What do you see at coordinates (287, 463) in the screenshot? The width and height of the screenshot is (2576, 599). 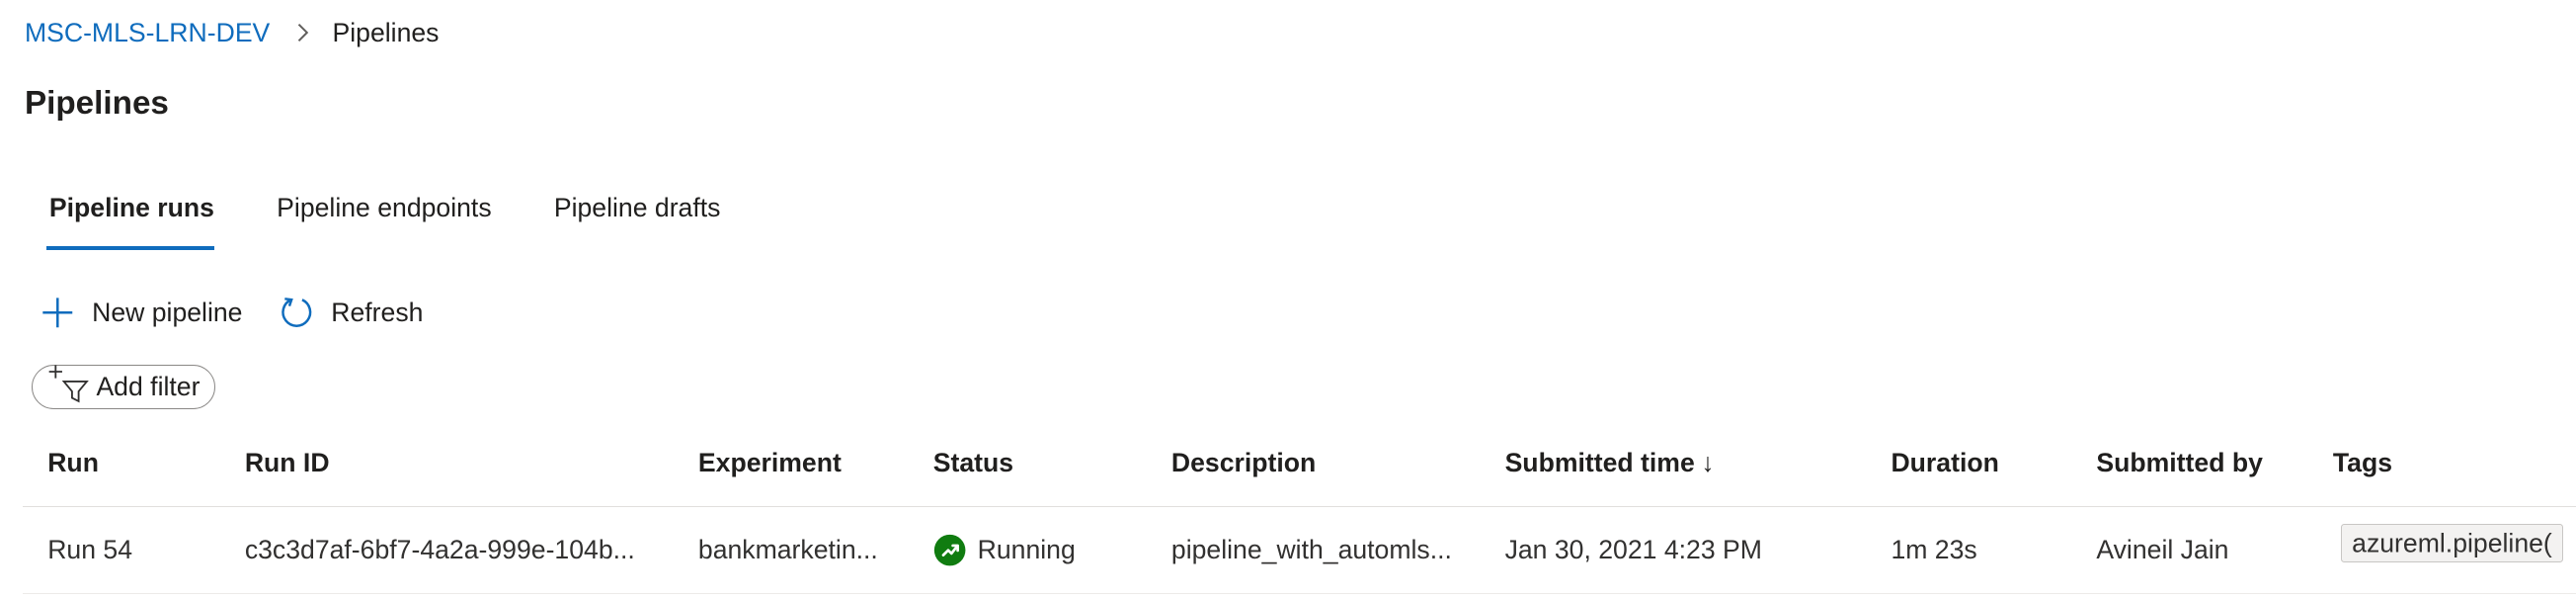 I see `column-header-run-id: Run ID` at bounding box center [287, 463].